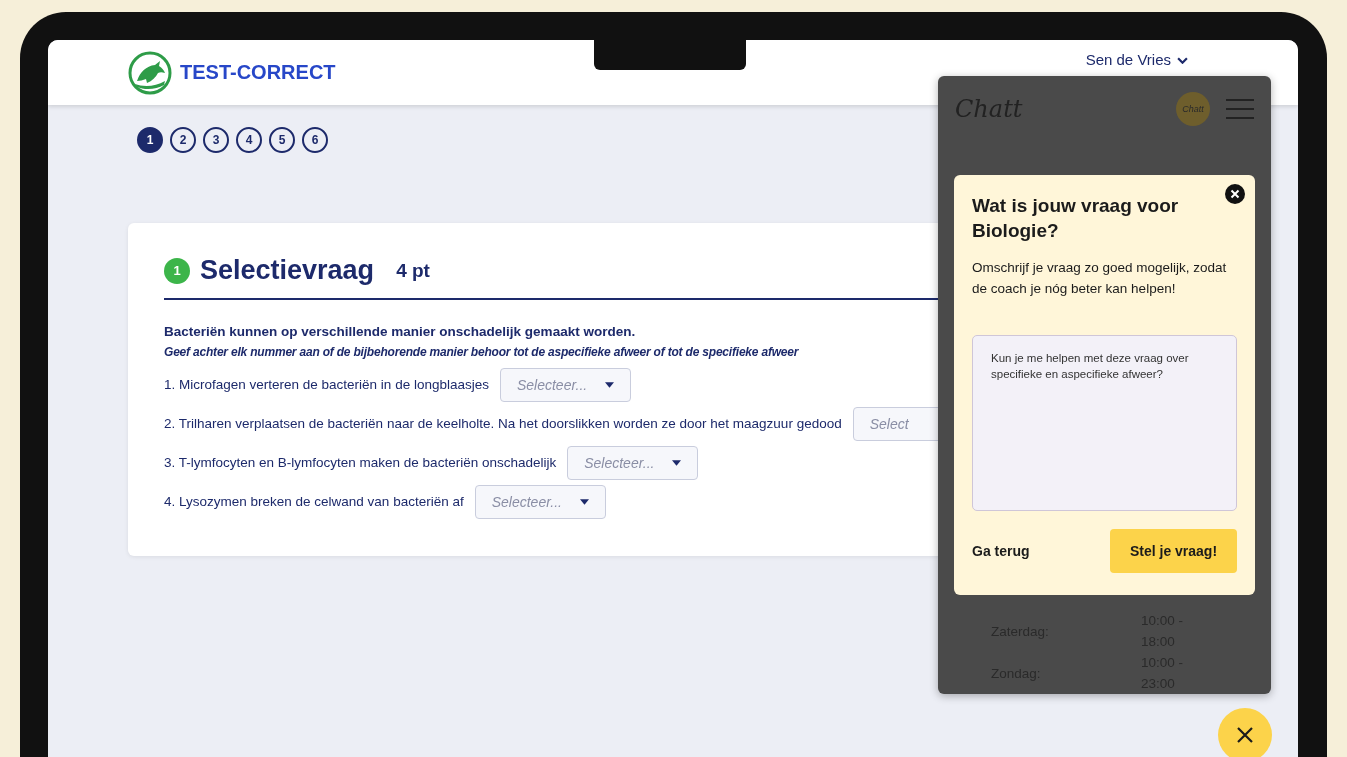 Image resolution: width=1347 pixels, height=757 pixels. What do you see at coordinates (150, 72) in the screenshot?
I see `dolphin-logo-icon` at bounding box center [150, 72].